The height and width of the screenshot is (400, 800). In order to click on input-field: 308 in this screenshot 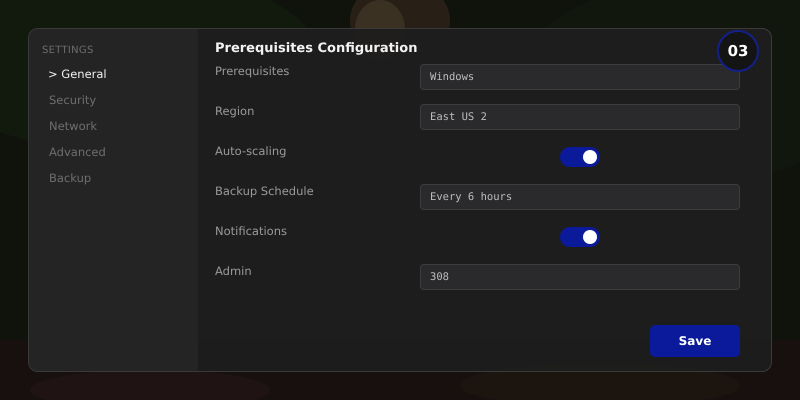, I will do `click(580, 277)`.